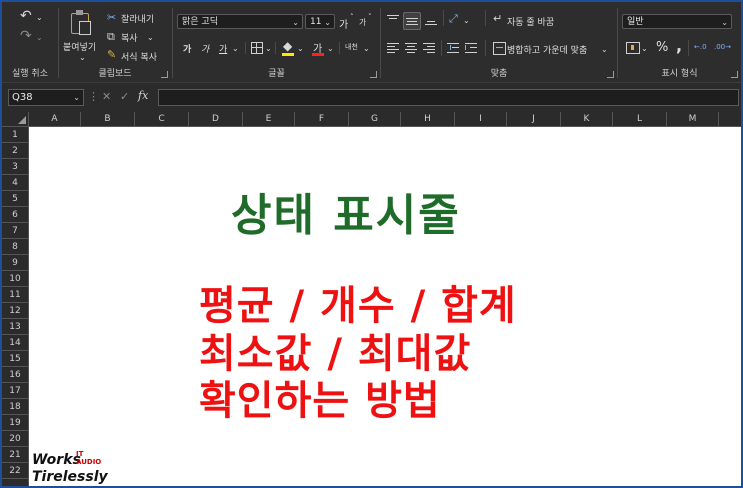 This screenshot has height=488, width=743. I want to click on comma-button: ,, so click(679, 45).